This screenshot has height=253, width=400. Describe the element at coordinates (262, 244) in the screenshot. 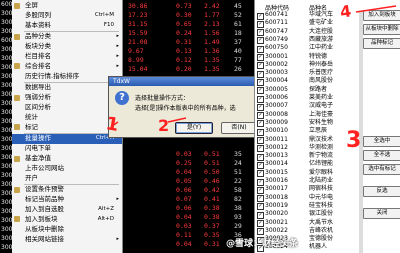

I see `watermark: @雪球：财经头条` at that location.